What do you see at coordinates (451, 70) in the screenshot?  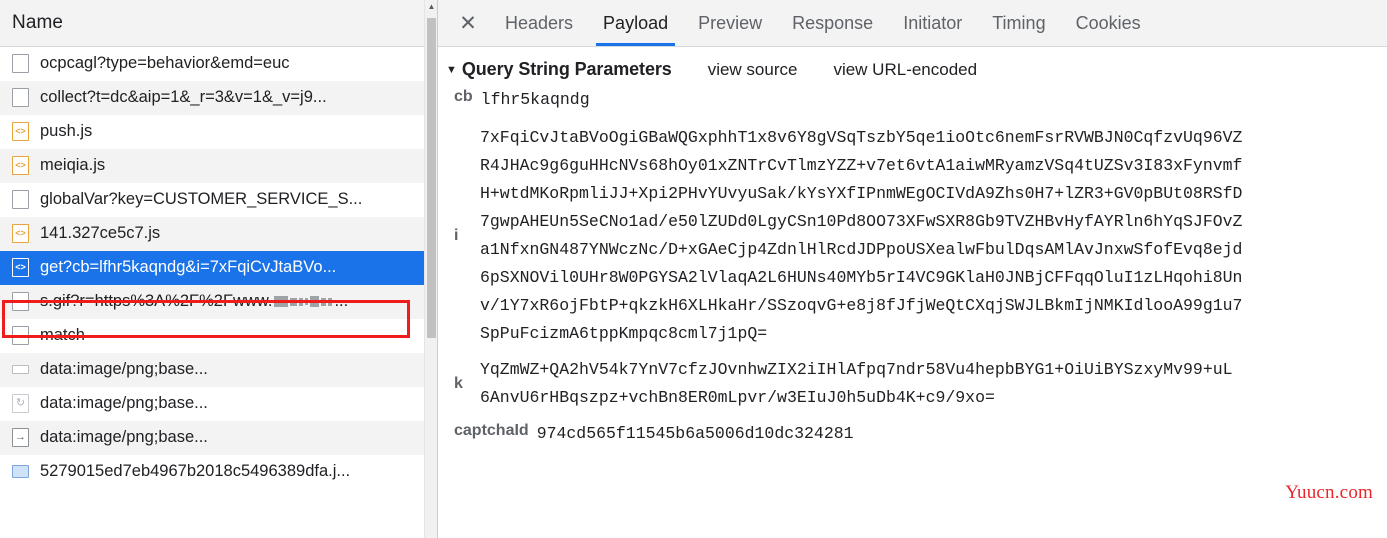 I see `chevron-down-icon: ▼` at bounding box center [451, 70].